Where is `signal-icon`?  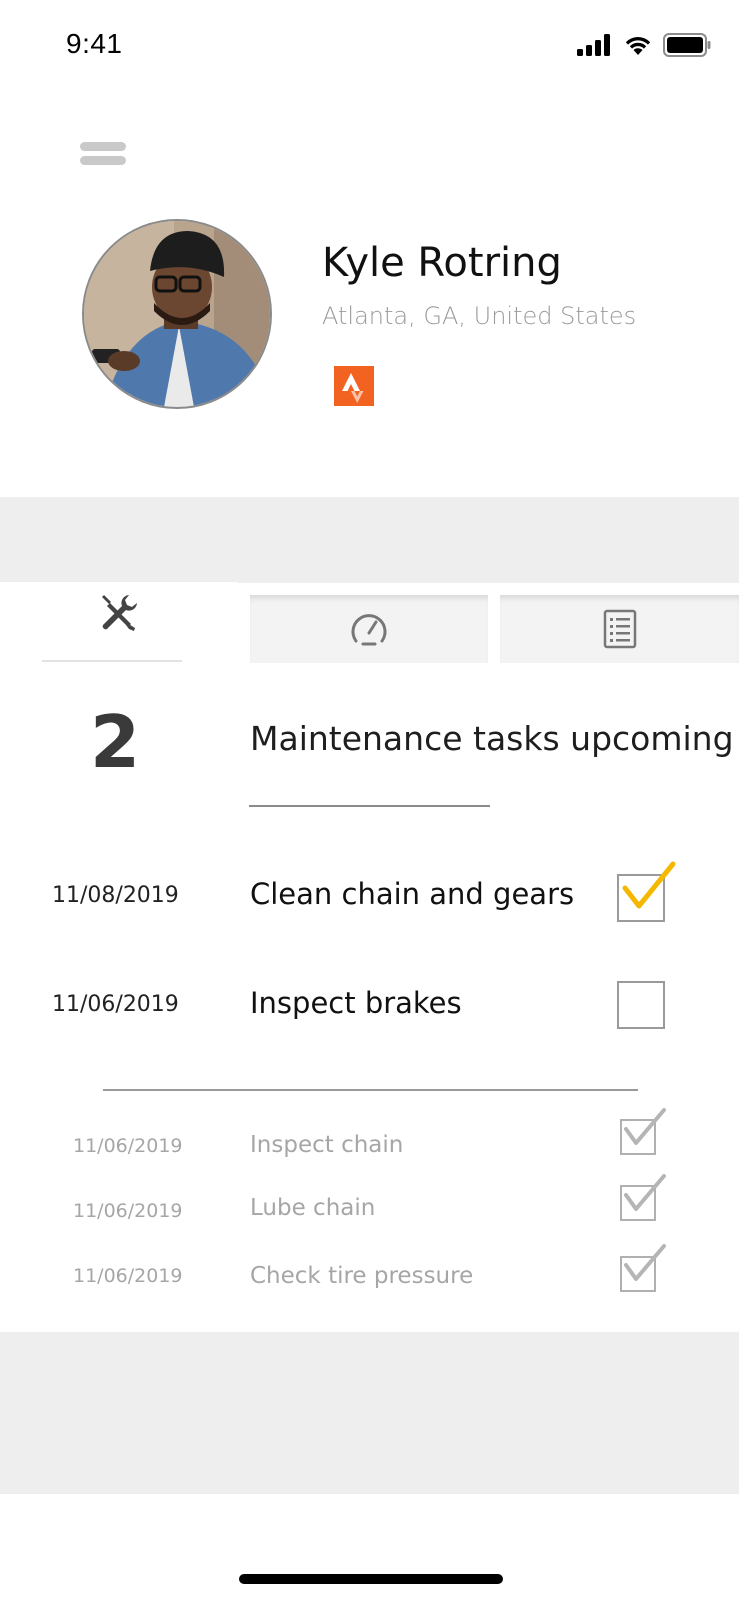
signal-icon is located at coordinates (593, 45).